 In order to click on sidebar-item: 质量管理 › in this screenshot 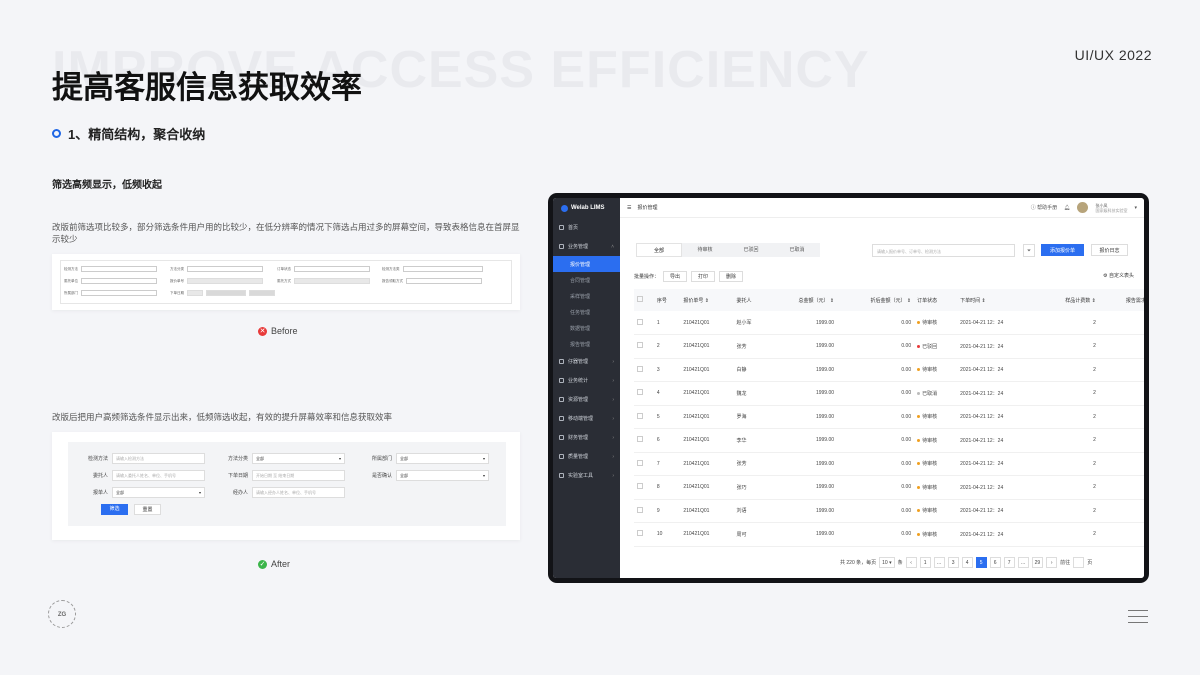, I will do `click(586, 456)`.